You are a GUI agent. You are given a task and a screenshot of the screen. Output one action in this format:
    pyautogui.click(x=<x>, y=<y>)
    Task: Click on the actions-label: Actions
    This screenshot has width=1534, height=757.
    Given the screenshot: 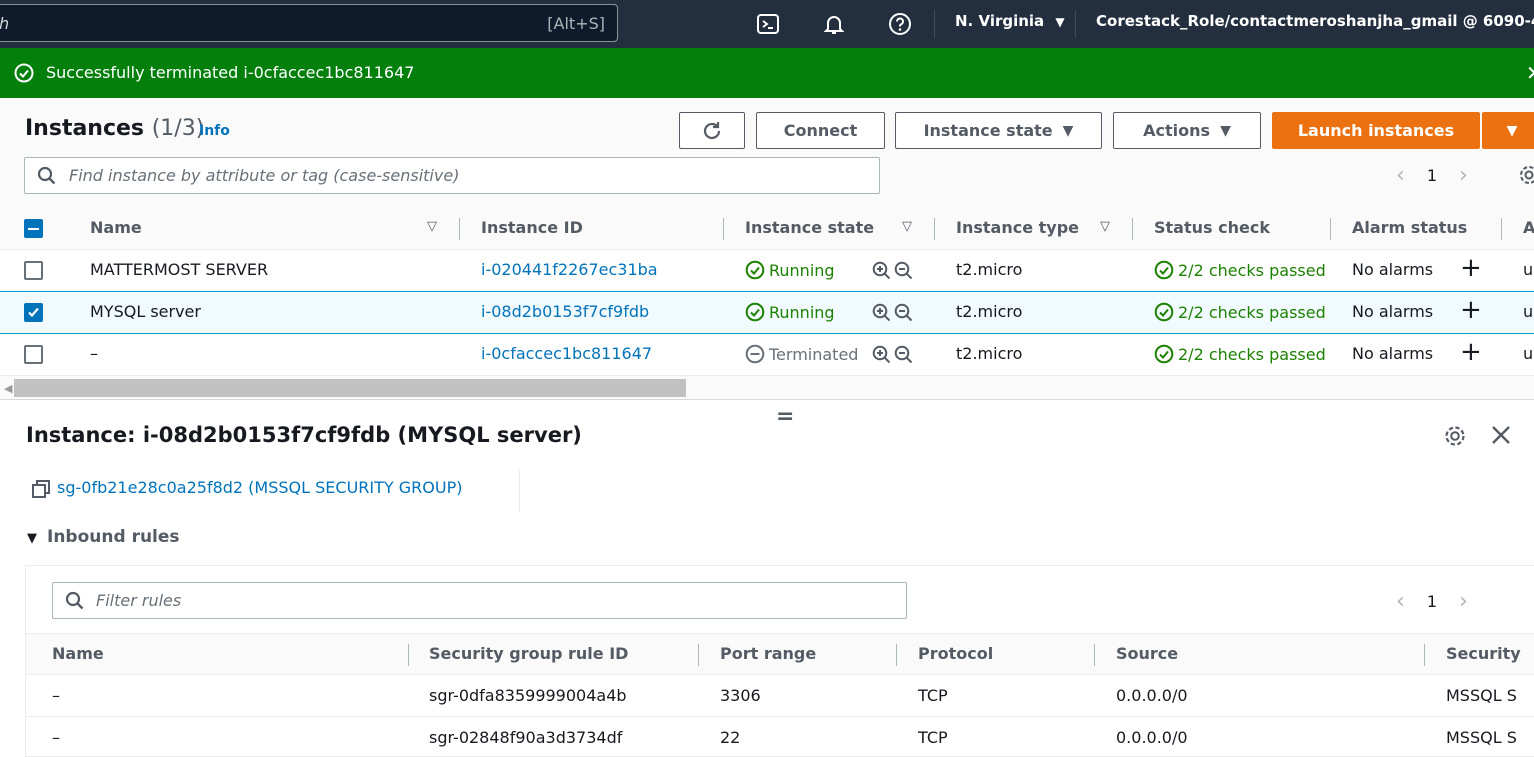 What is the action you would take?
    pyautogui.click(x=1177, y=130)
    